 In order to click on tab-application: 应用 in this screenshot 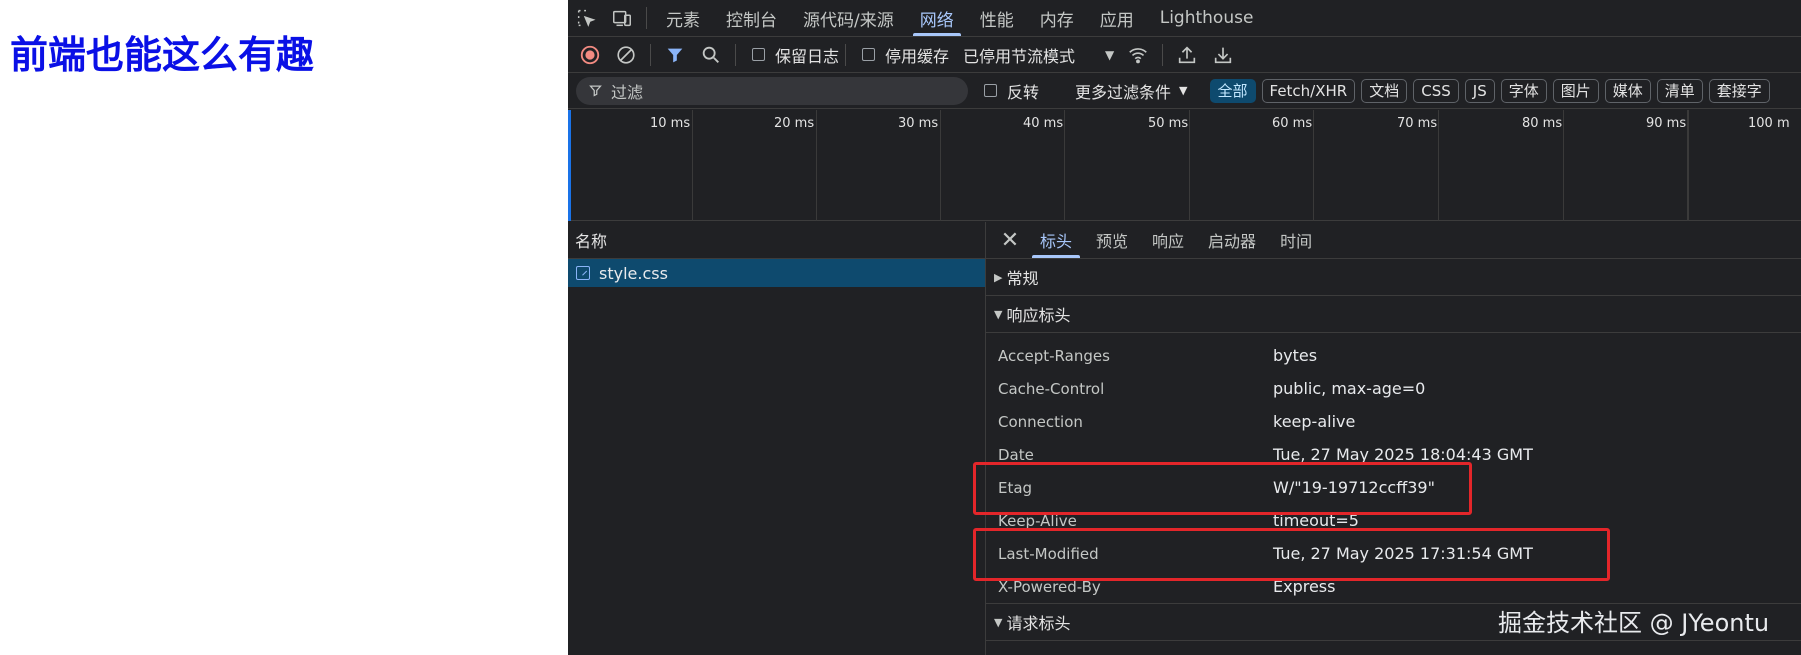, I will do `click(1117, 18)`.